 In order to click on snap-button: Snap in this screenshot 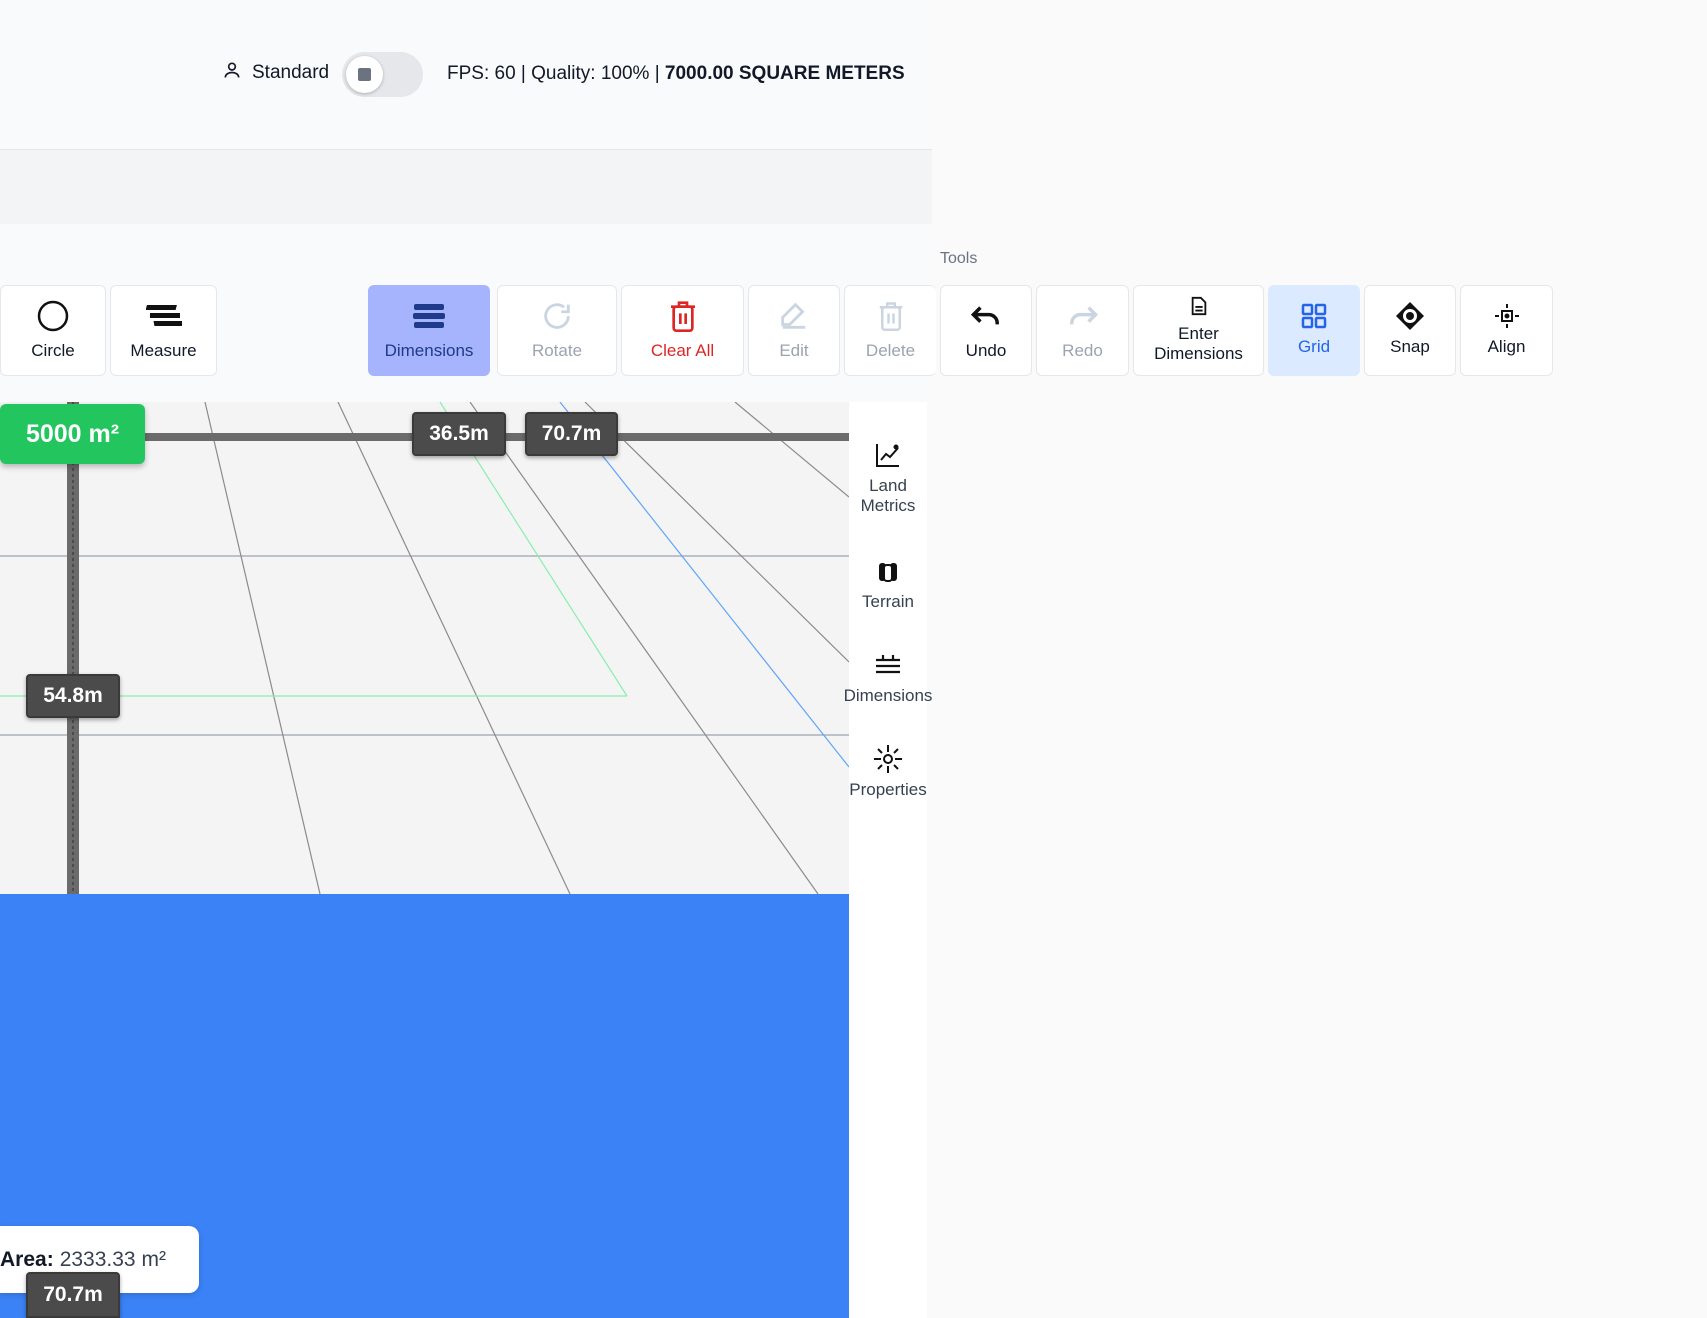, I will do `click(1410, 330)`.